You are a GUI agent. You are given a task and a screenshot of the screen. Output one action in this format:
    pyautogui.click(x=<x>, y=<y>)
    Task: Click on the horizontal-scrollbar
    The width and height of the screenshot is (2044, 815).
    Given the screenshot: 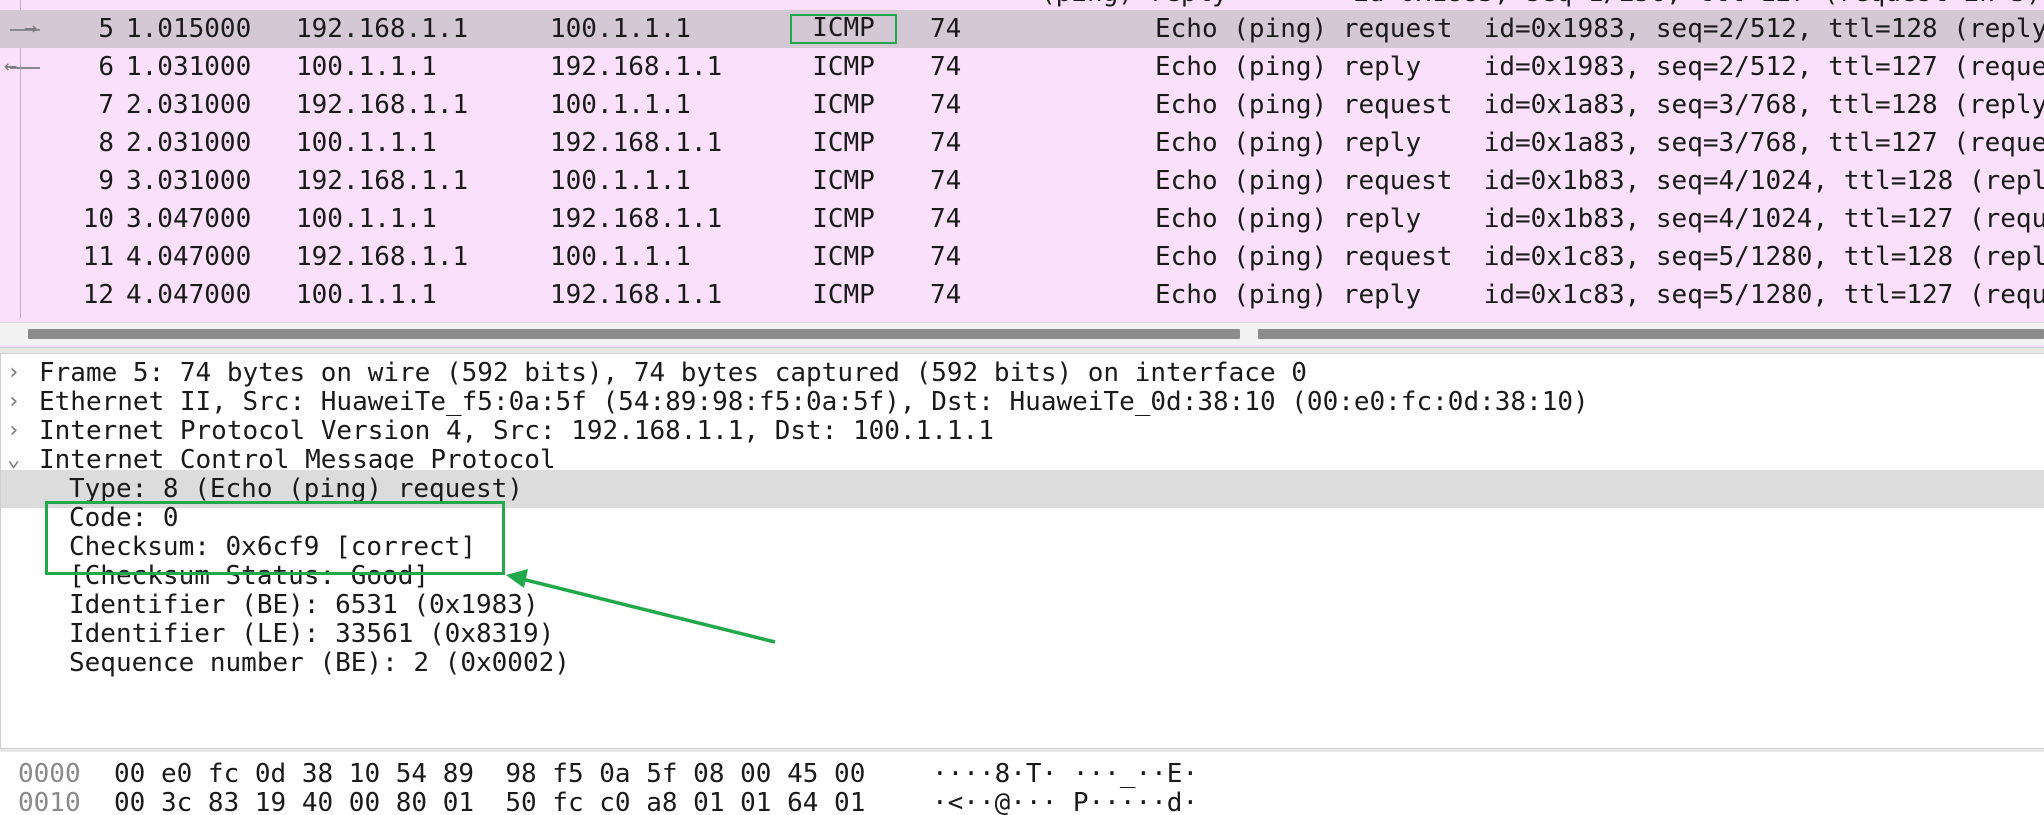 What is the action you would take?
    pyautogui.click(x=1022, y=333)
    